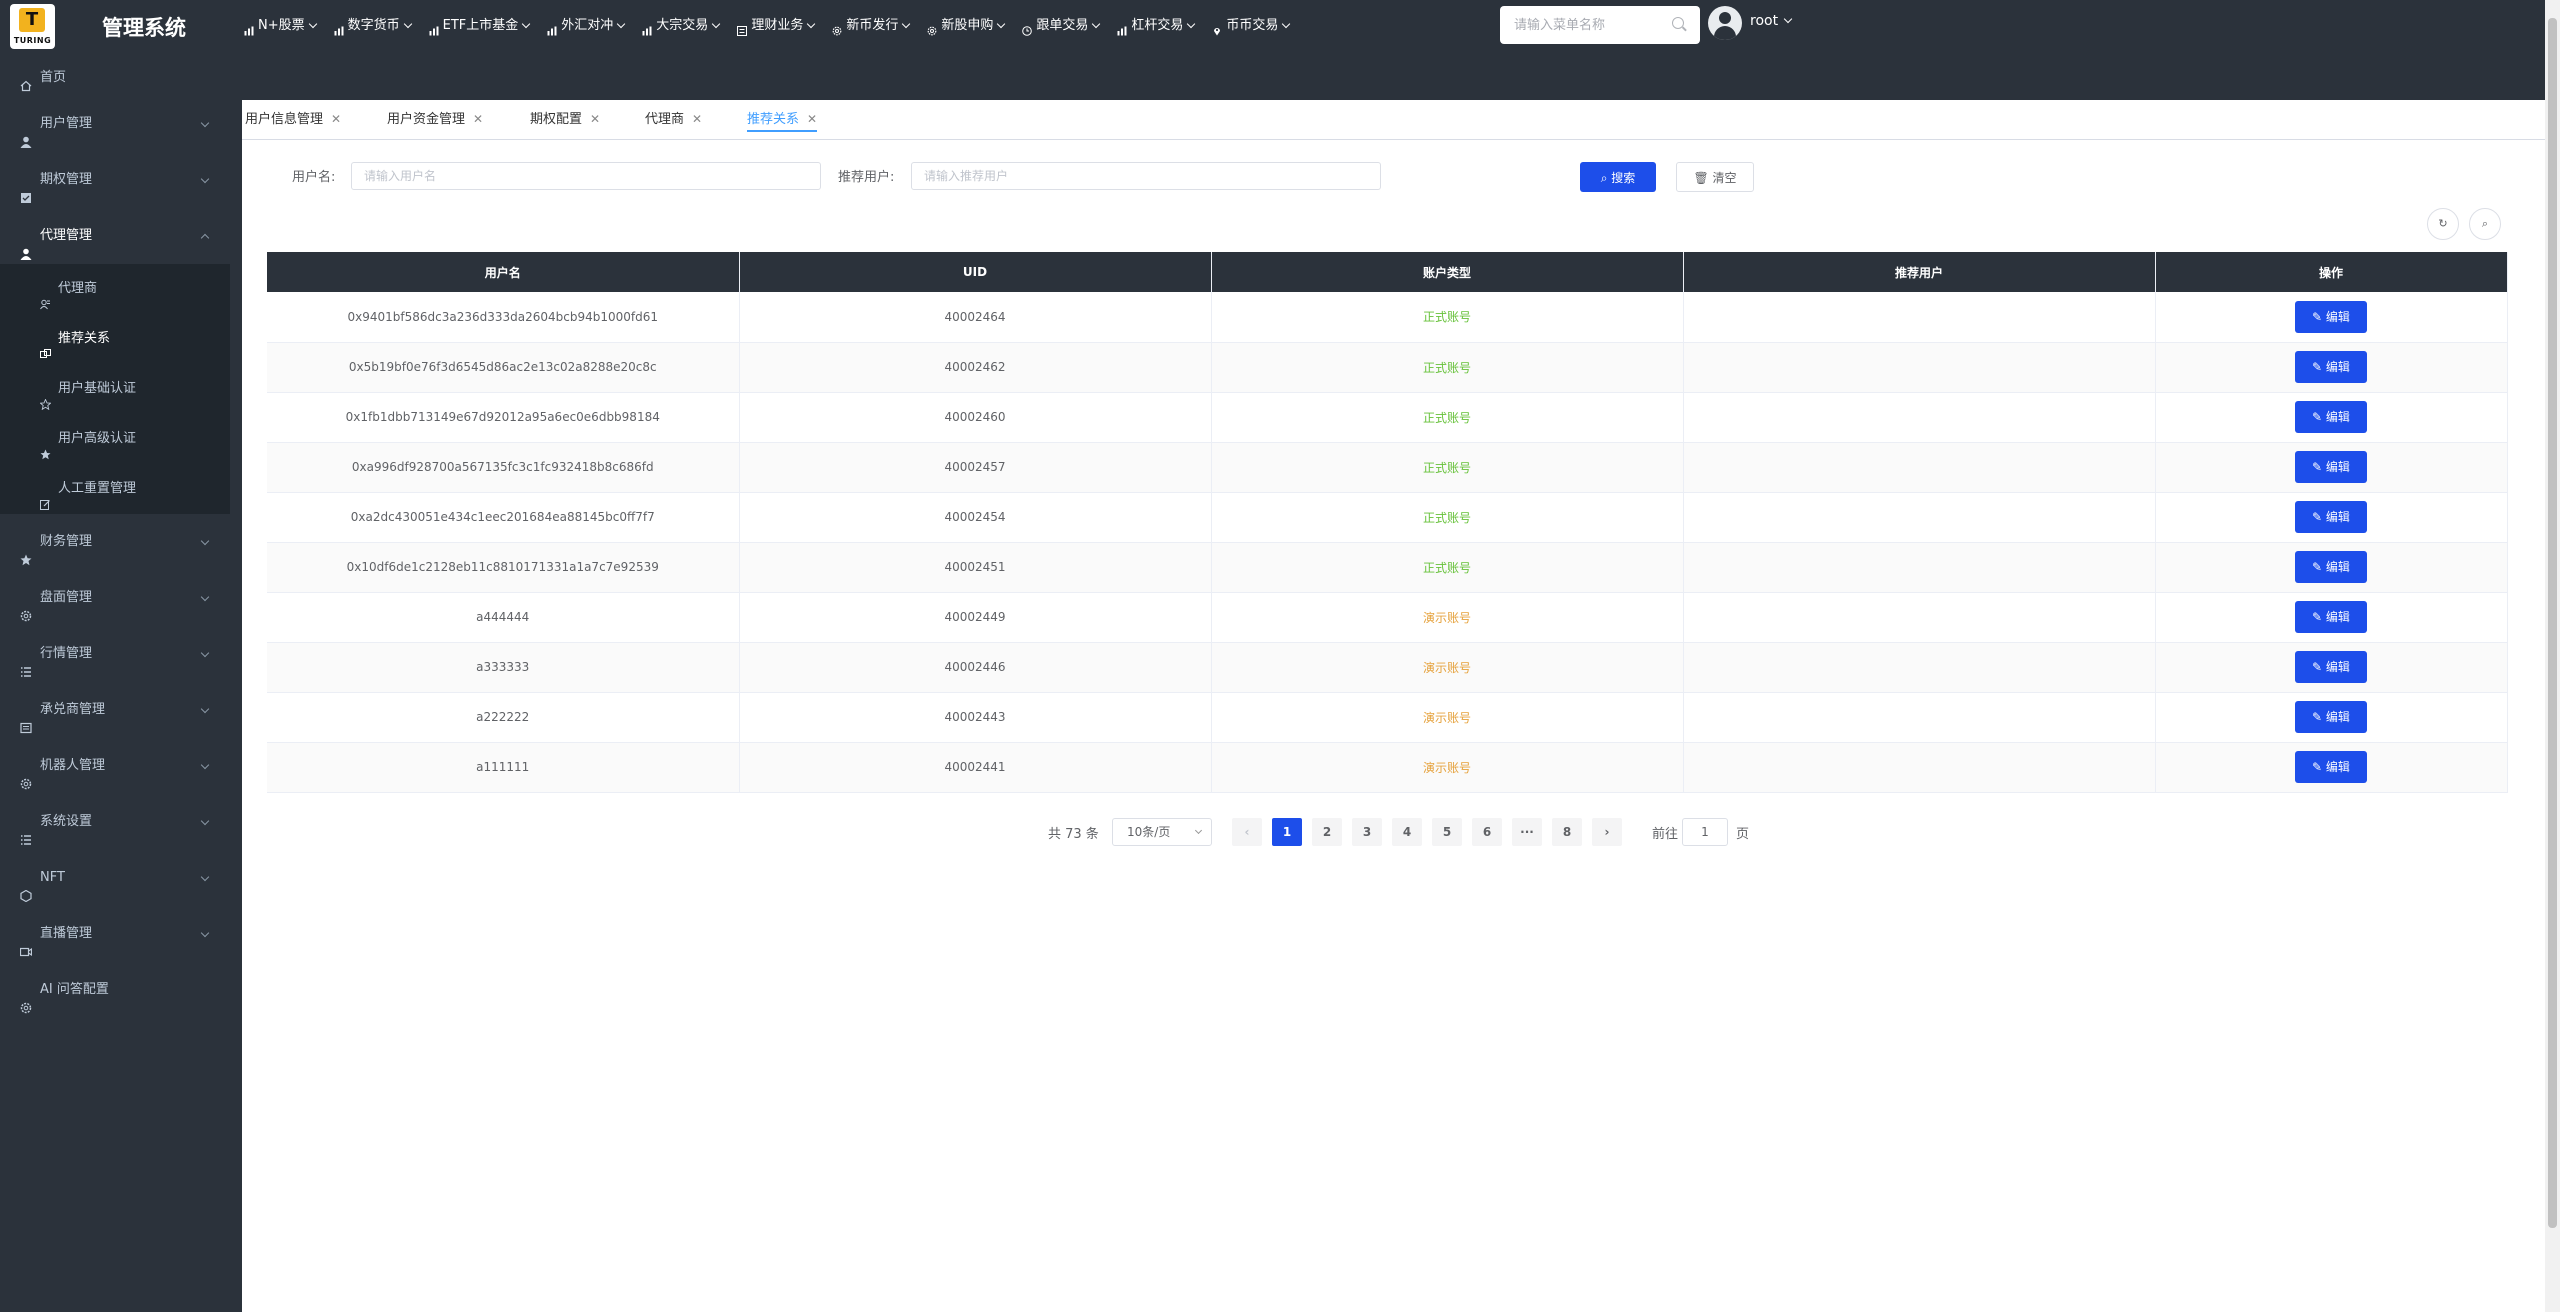  I want to click on total-count: 共 73 条, so click(1073, 834).